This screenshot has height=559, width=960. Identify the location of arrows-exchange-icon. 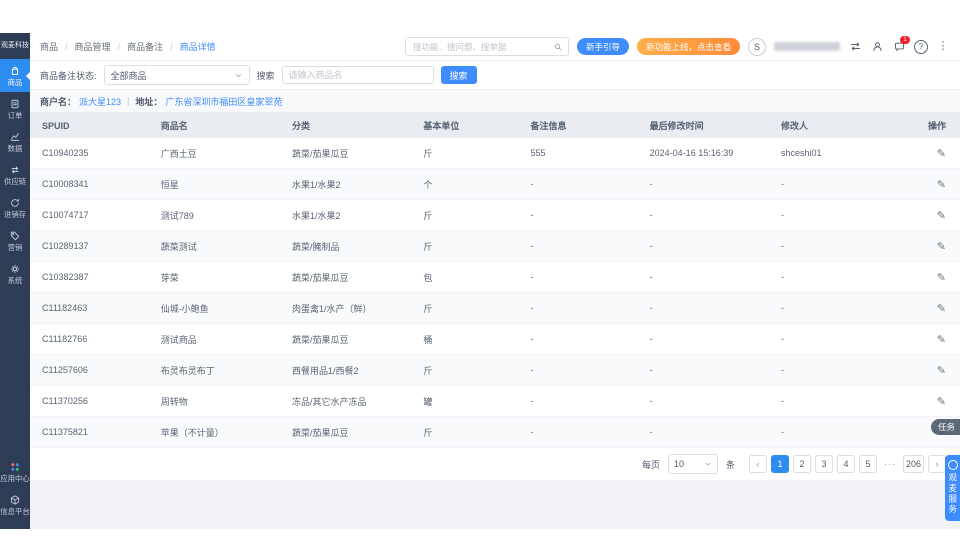
(15, 170).